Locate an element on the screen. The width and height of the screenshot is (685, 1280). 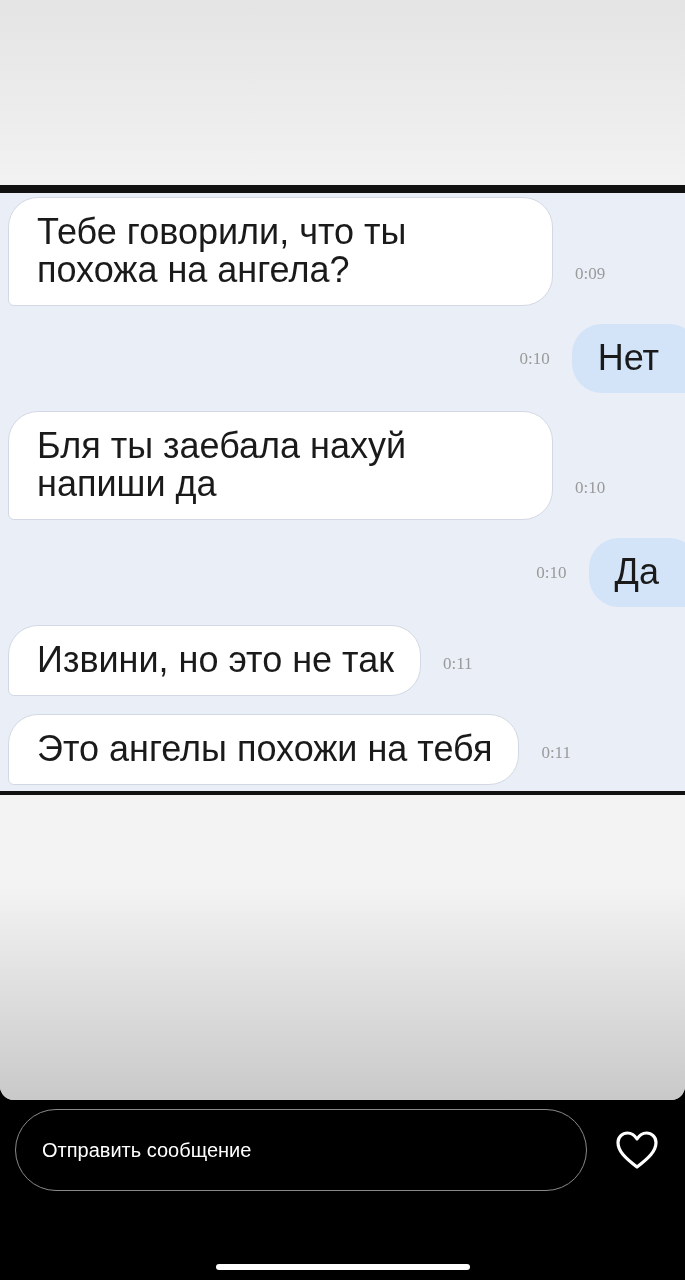
incoming-message-bubble: Извини, но это не так is located at coordinates (214, 660).